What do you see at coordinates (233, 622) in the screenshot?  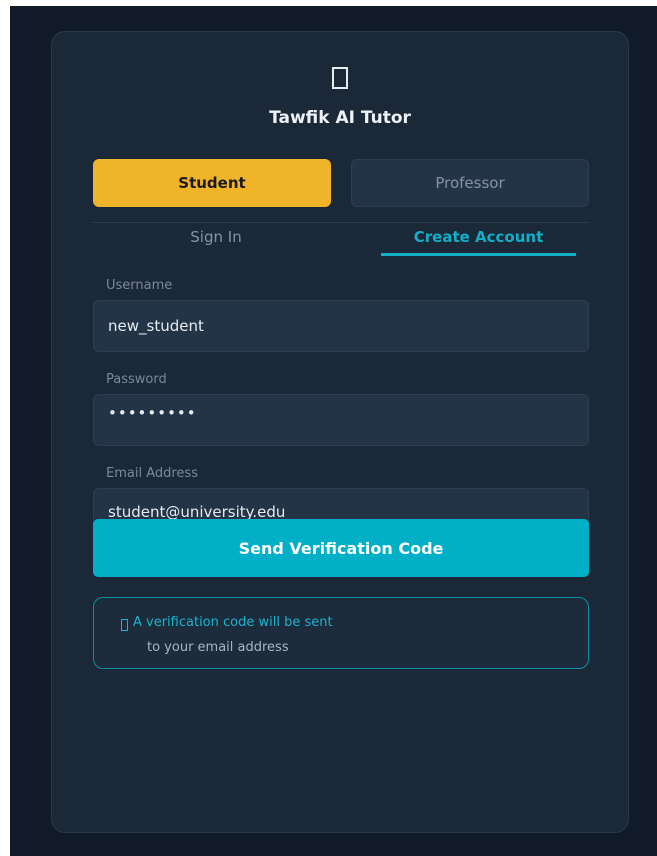 I see `info-message-line1: A verification code will be sent` at bounding box center [233, 622].